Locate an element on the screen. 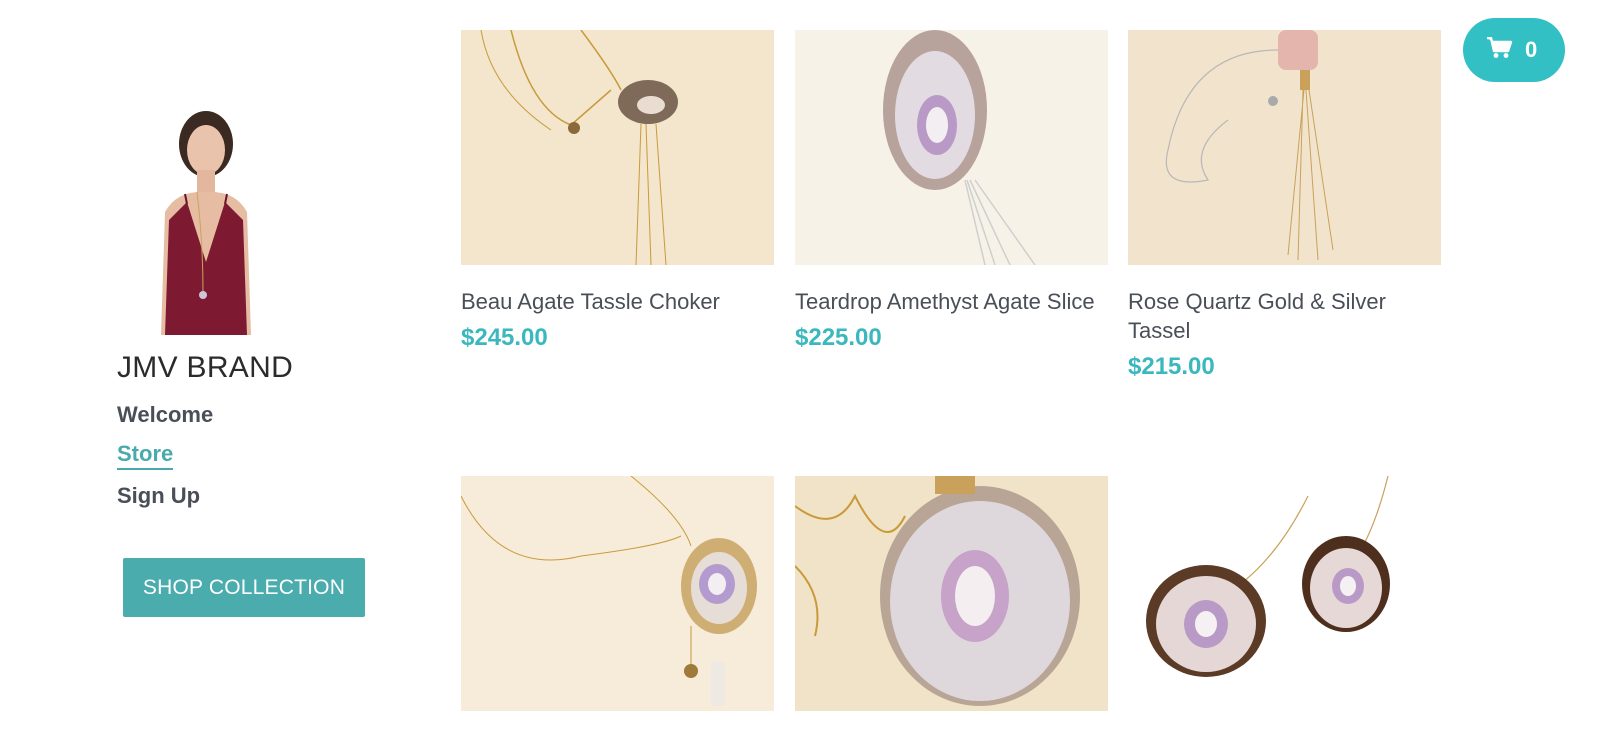 This screenshot has width=1600, height=733. product-name: Beau Agate Tassle Choker is located at coordinates (617, 301).